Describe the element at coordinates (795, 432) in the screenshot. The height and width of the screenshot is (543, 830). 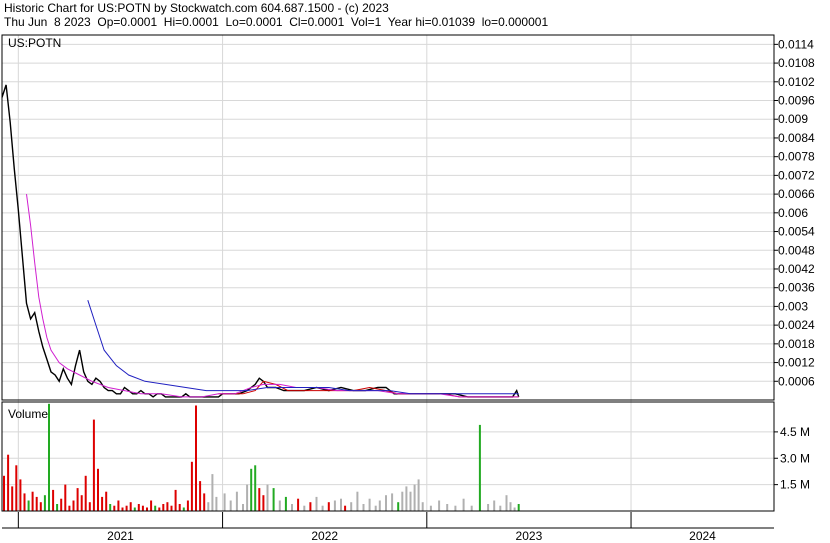
I see `volume-tick-label: 4.5 M` at that location.